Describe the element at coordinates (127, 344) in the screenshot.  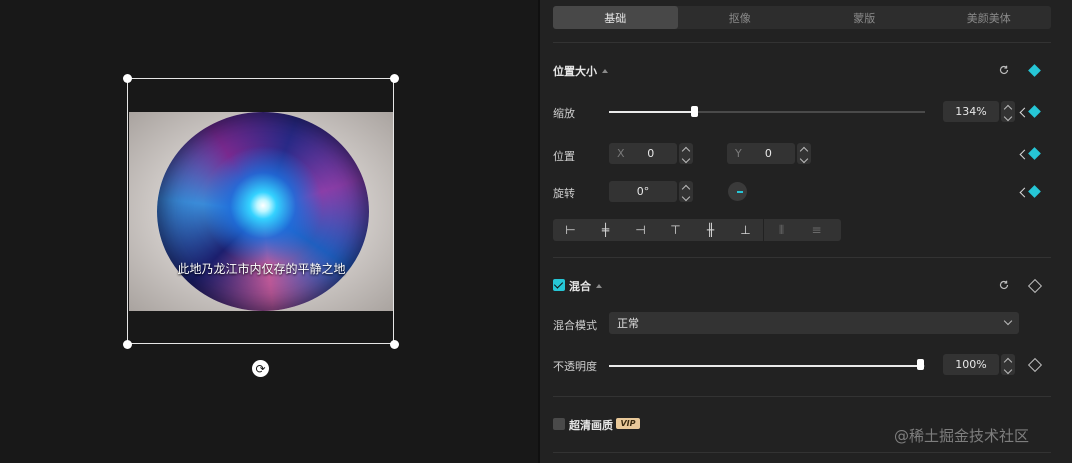
I see `resize-handle-bottom-left` at that location.